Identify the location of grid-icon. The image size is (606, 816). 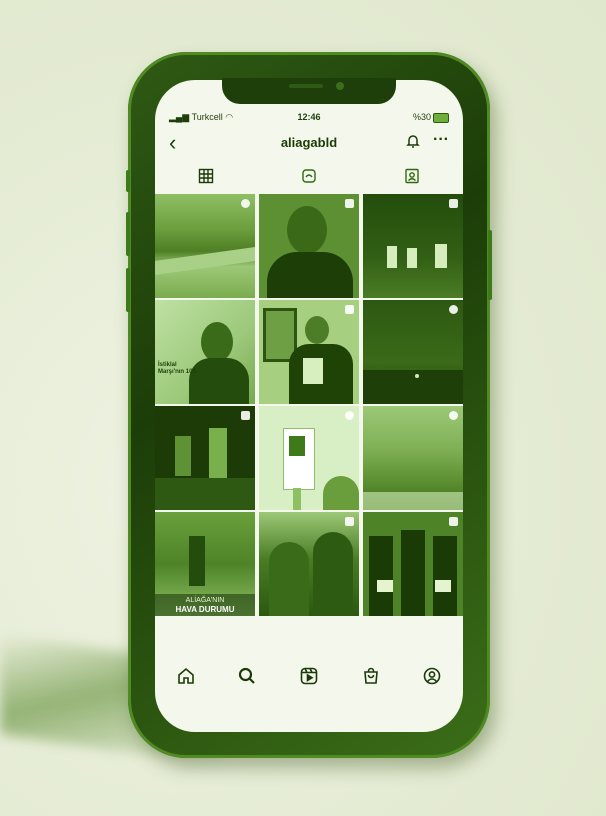
(206, 176).